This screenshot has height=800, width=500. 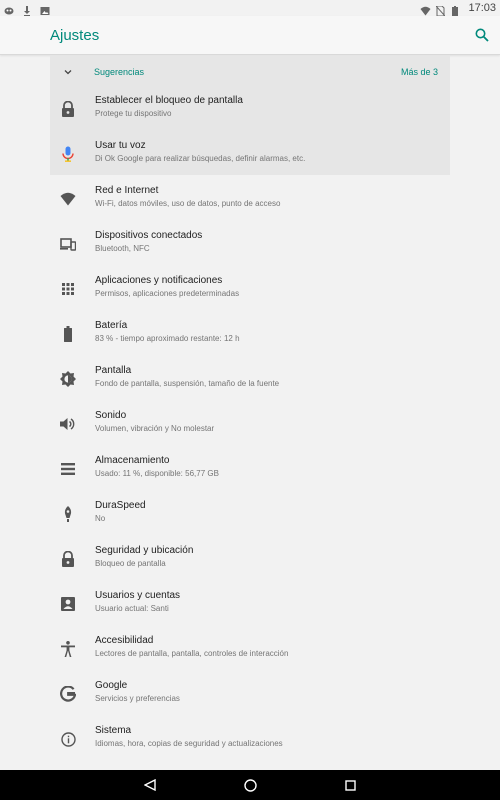 I want to click on home-icon, so click(x=250, y=785).